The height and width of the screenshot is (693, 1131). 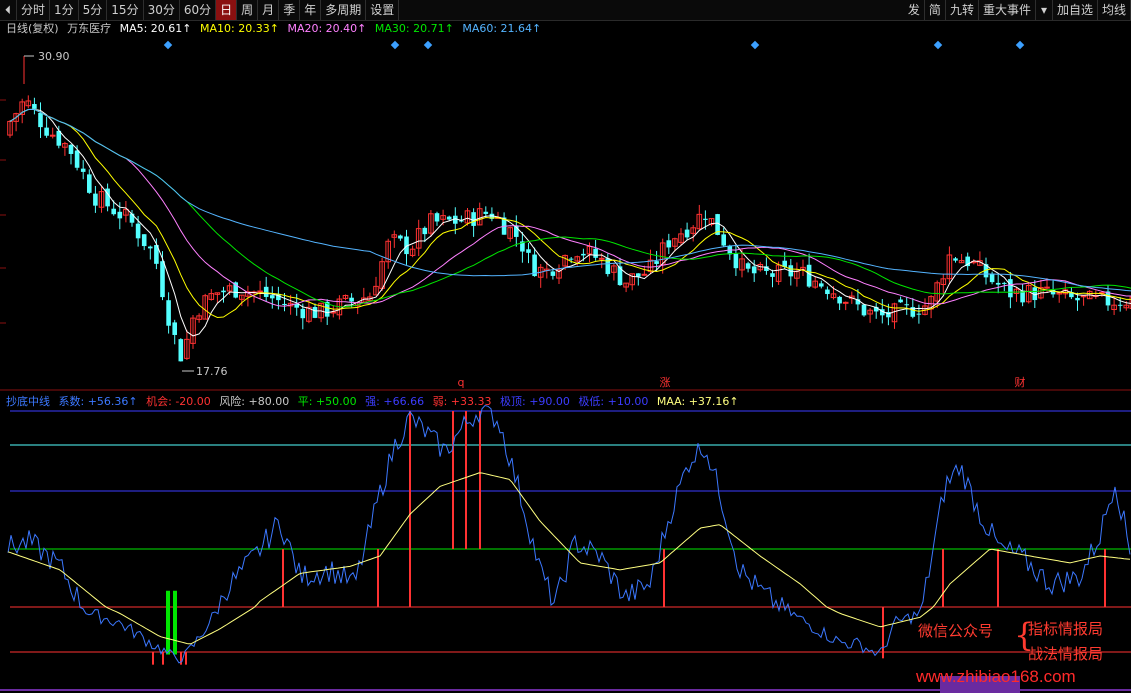 I want to click on indicator-name: 抄底中线, so click(x=28, y=401).